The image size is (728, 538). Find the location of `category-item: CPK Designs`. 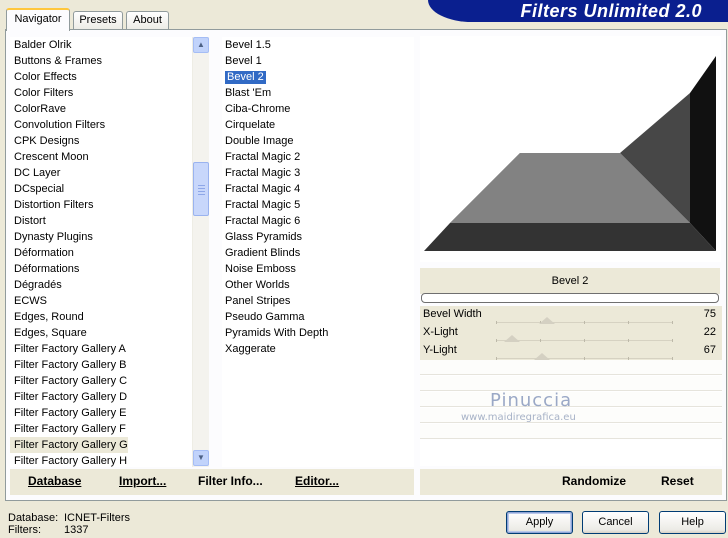

category-item: CPK Designs is located at coordinates (102, 141).